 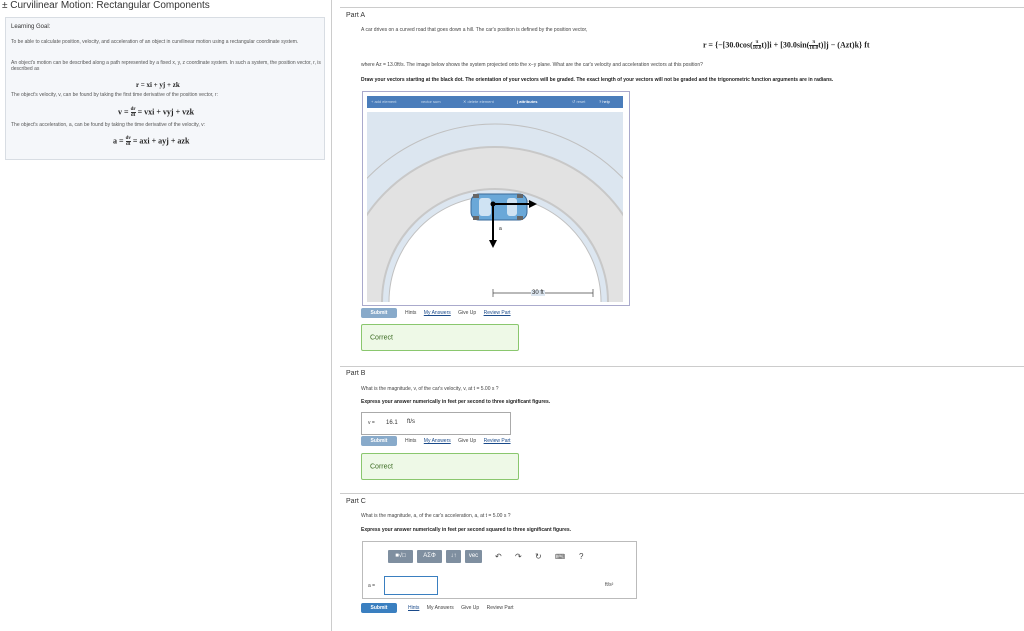 I want to click on part-c-equation-editor: ■√□ ΑΣΦ ↓↑ vec ↶ ↷ ↻ ⌨ ? a = ft/s², so click(x=499, y=570).